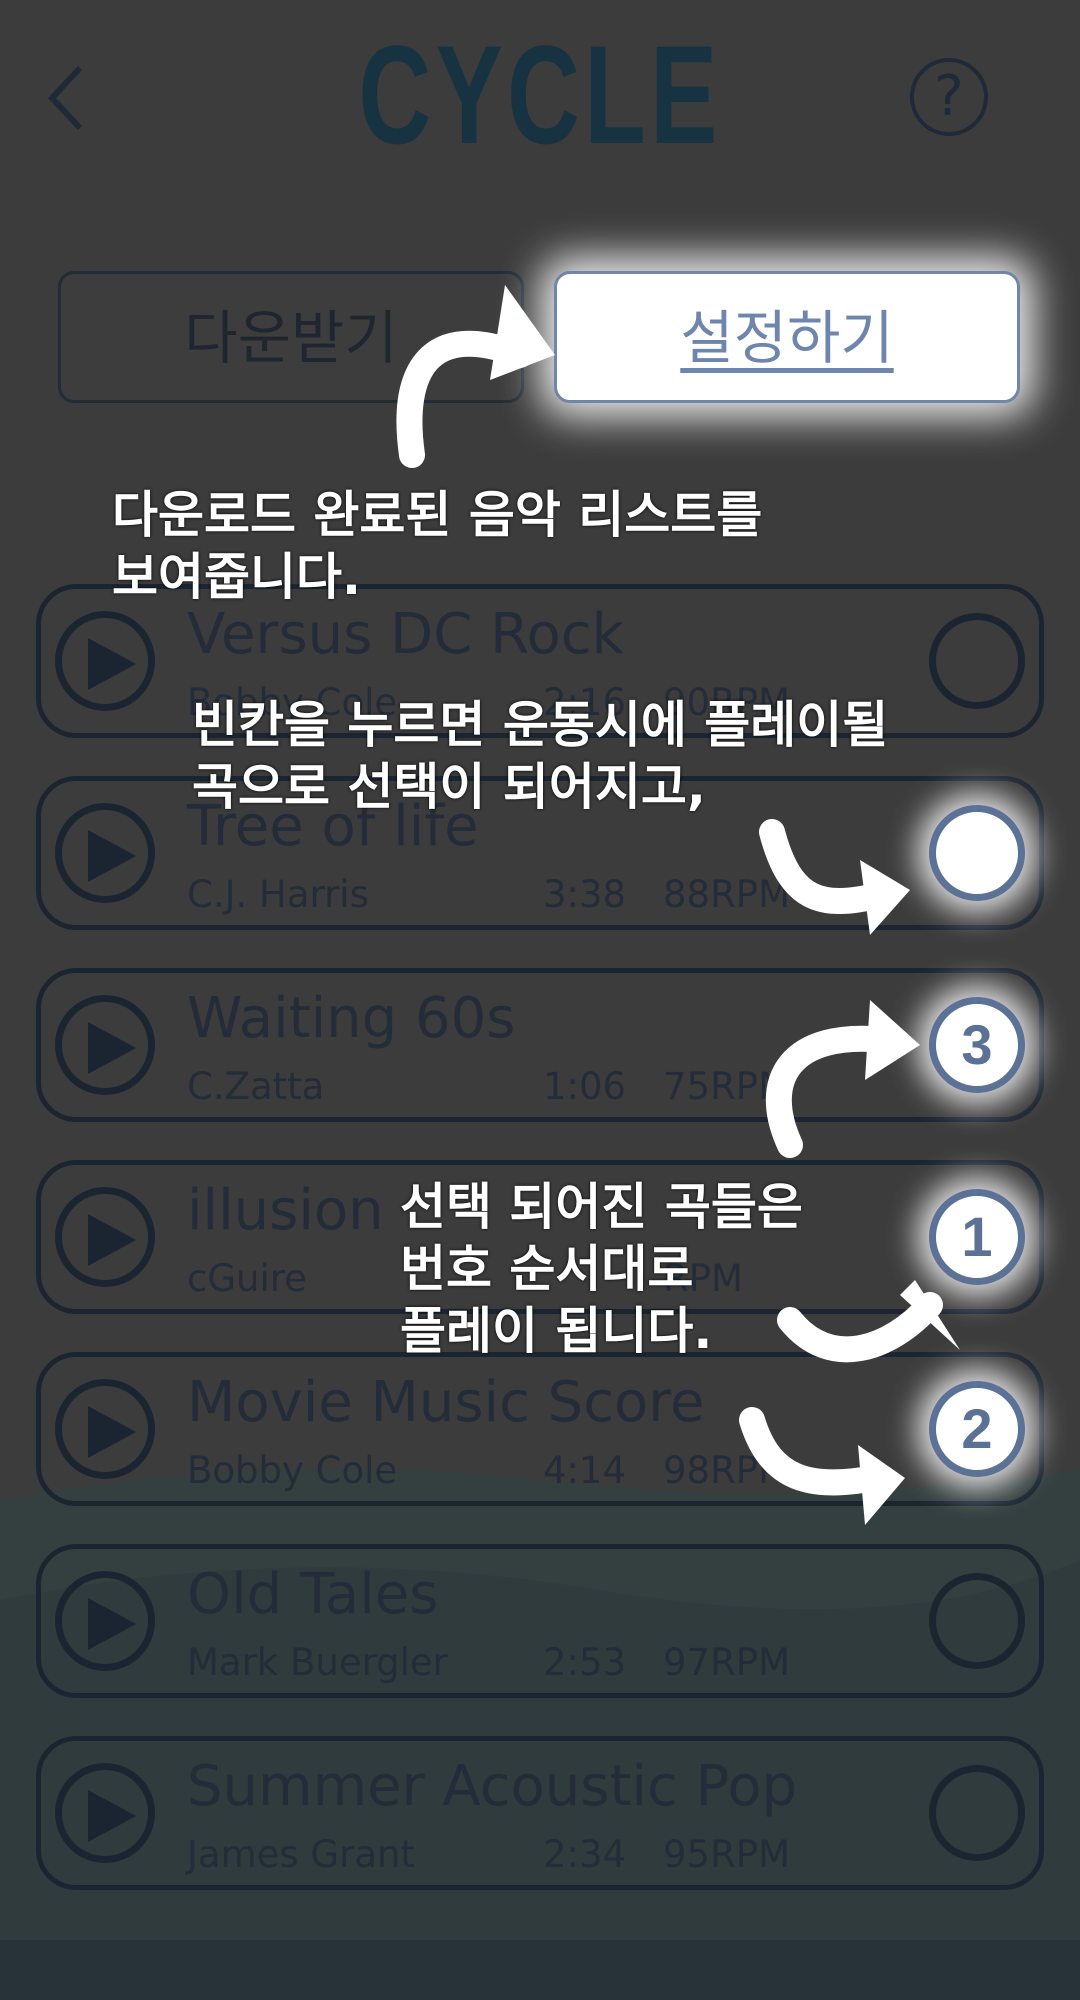 Image resolution: width=1080 pixels, height=2000 pixels. I want to click on song-rpm: 98RPM, so click(727, 1470).